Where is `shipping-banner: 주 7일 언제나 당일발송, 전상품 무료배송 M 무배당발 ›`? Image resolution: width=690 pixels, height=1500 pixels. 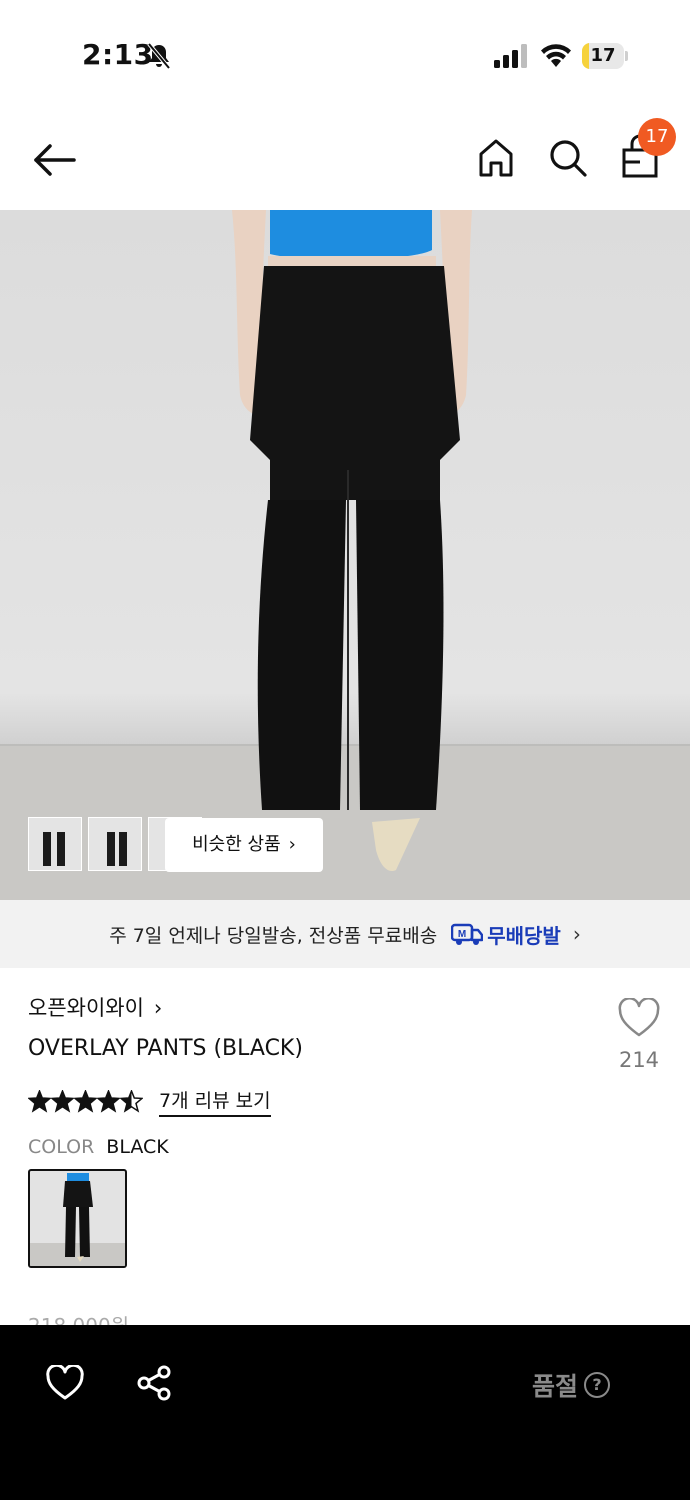 shipping-banner: 주 7일 언제나 당일발송, 전상품 무료배송 M 무배당발 › is located at coordinates (345, 934).